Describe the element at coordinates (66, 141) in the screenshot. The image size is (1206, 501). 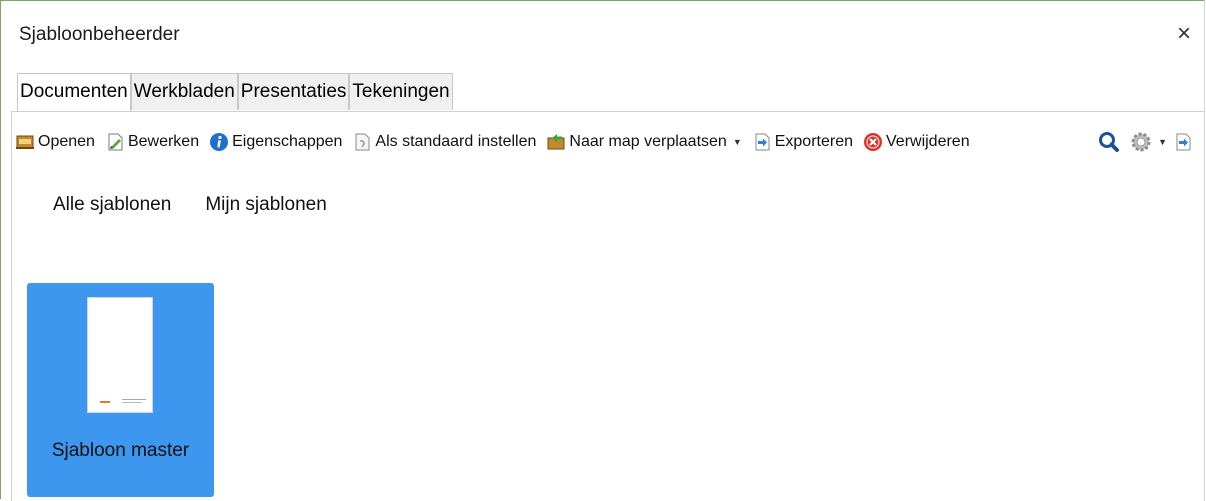
I see `open-label: Openen` at that location.